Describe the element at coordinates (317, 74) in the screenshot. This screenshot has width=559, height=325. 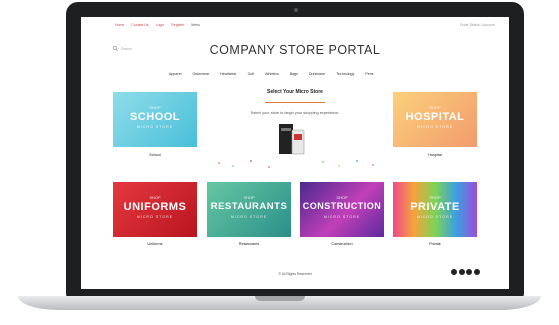
I see `nav-item-drinkware: Drinkware` at that location.